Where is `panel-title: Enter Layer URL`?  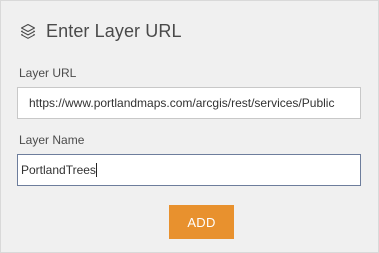 panel-title: Enter Layer URL is located at coordinates (114, 30).